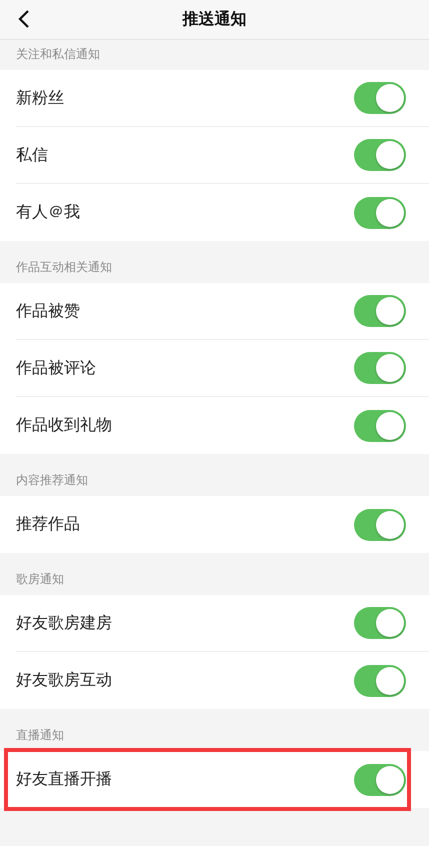 This screenshot has height=846, width=429. Describe the element at coordinates (40, 735) in the screenshot. I see `section-header: 直播通知` at that location.